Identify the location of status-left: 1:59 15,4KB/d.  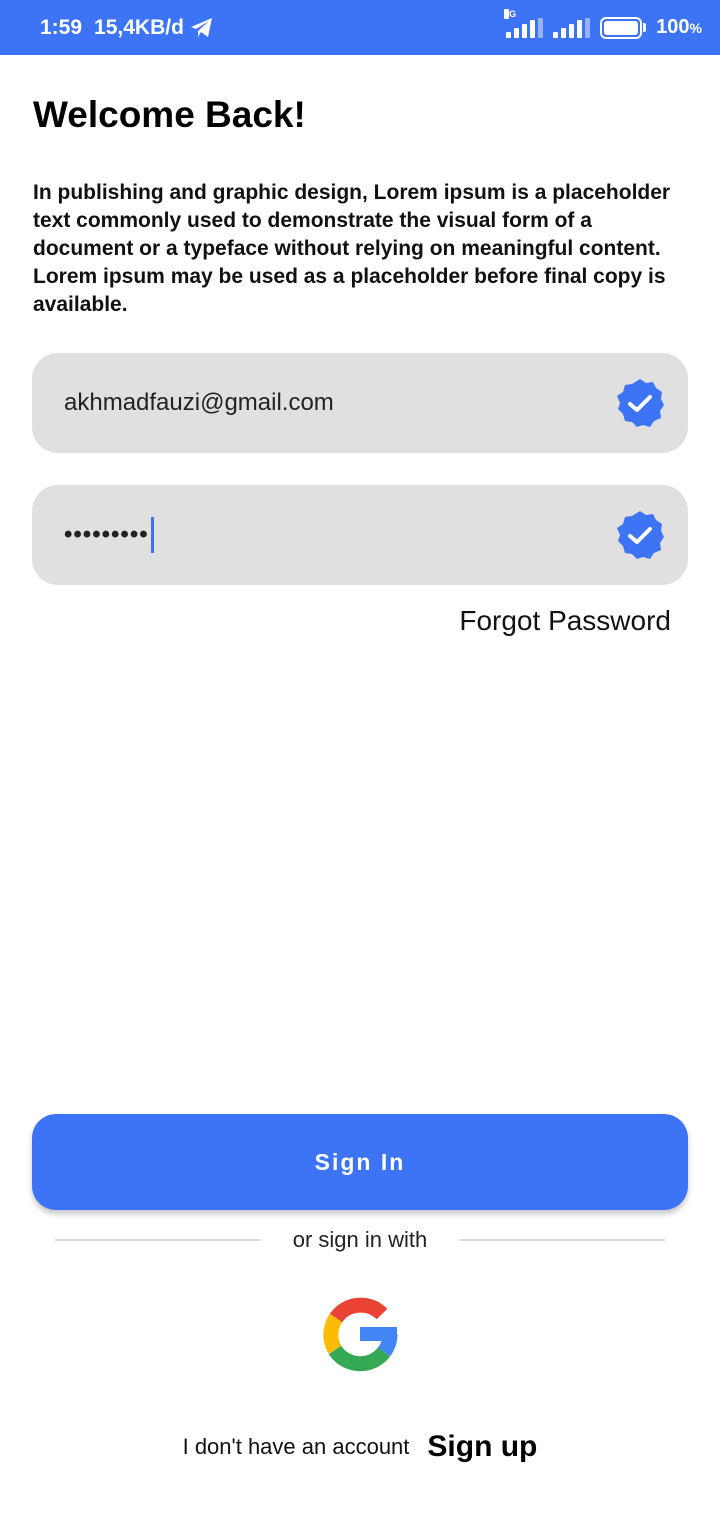
(127, 28).